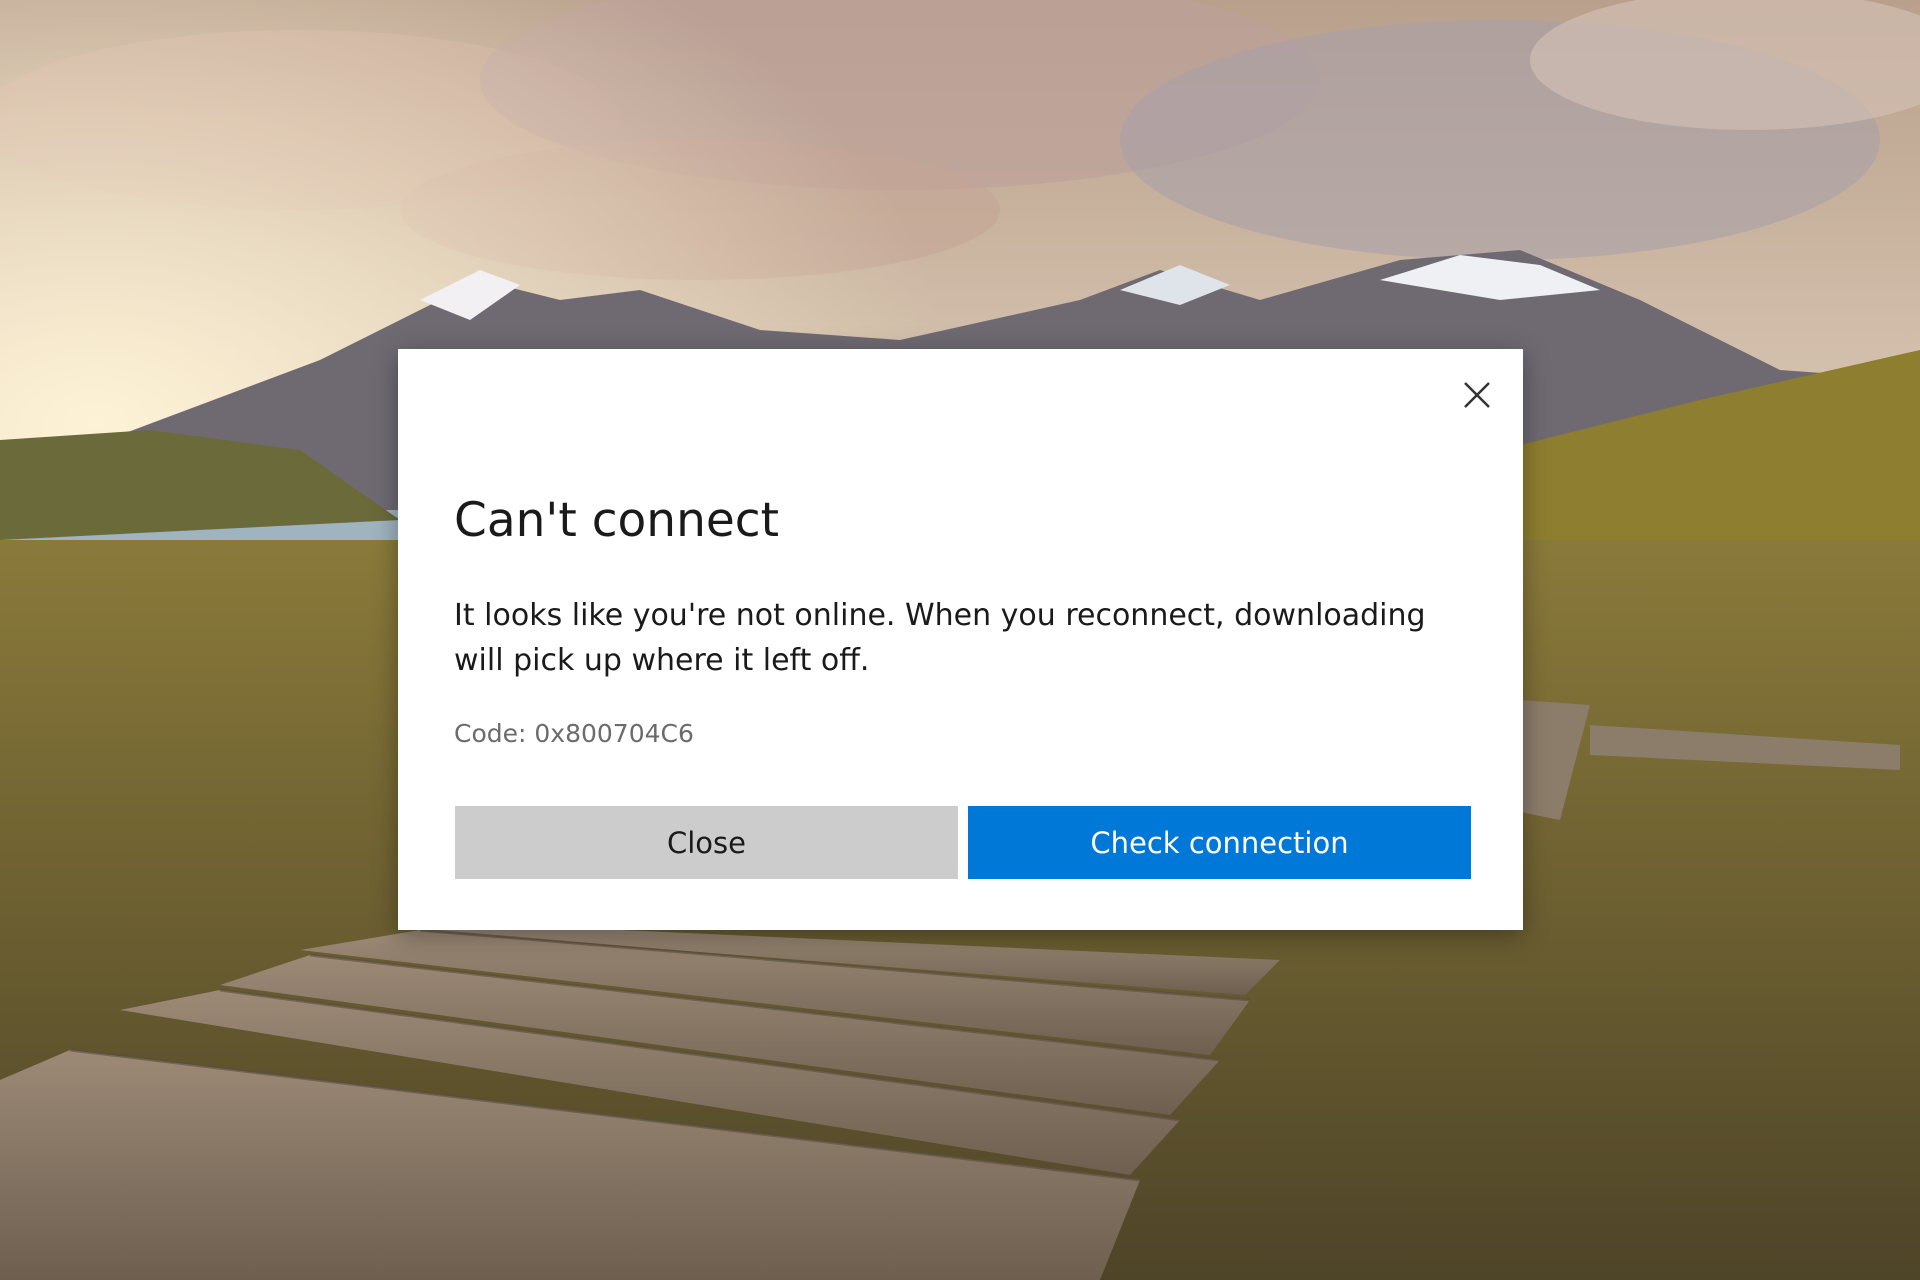  Describe the element at coordinates (617, 520) in the screenshot. I see `dialog-title: Can't connect` at that location.